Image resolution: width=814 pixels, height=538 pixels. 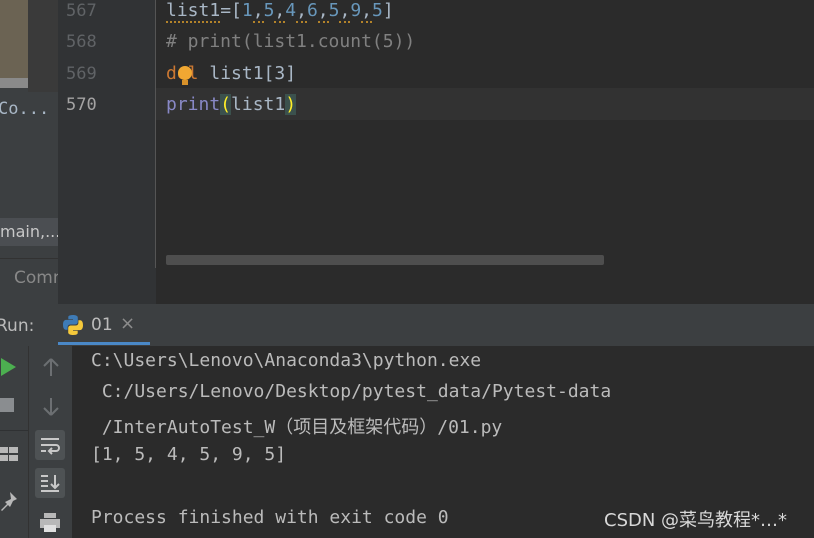 I want to click on console-line: [1, 5, 4, 5, 9, 5], so click(x=189, y=454).